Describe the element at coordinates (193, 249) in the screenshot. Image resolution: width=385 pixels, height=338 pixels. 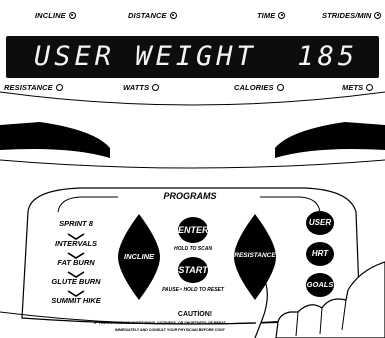
I see `enter-caption: HOLD TO SCAN` at that location.